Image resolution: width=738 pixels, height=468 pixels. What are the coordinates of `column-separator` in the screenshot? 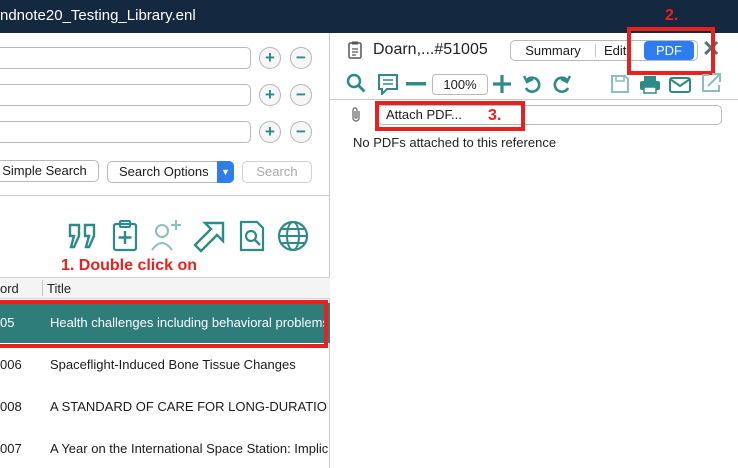 It's located at (42, 288).